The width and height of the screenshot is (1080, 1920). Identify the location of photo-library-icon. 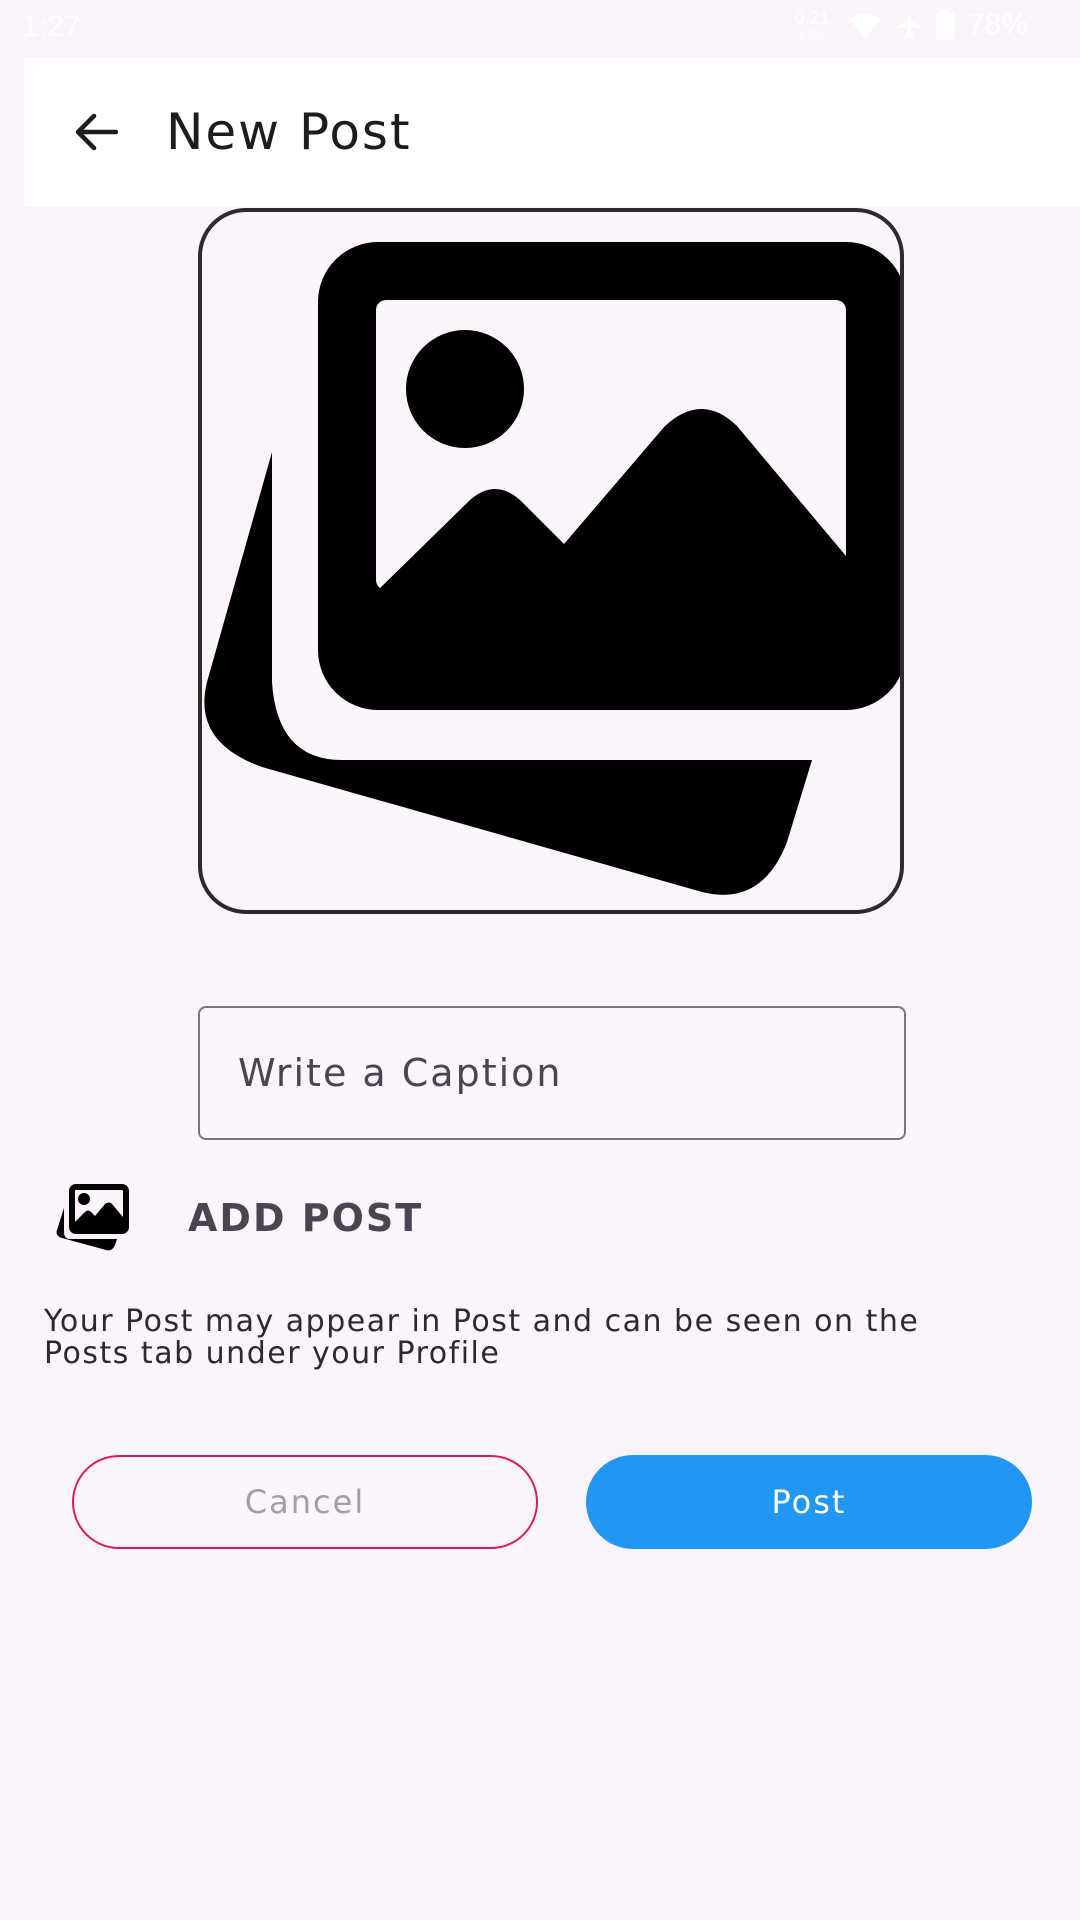
(92, 1217).